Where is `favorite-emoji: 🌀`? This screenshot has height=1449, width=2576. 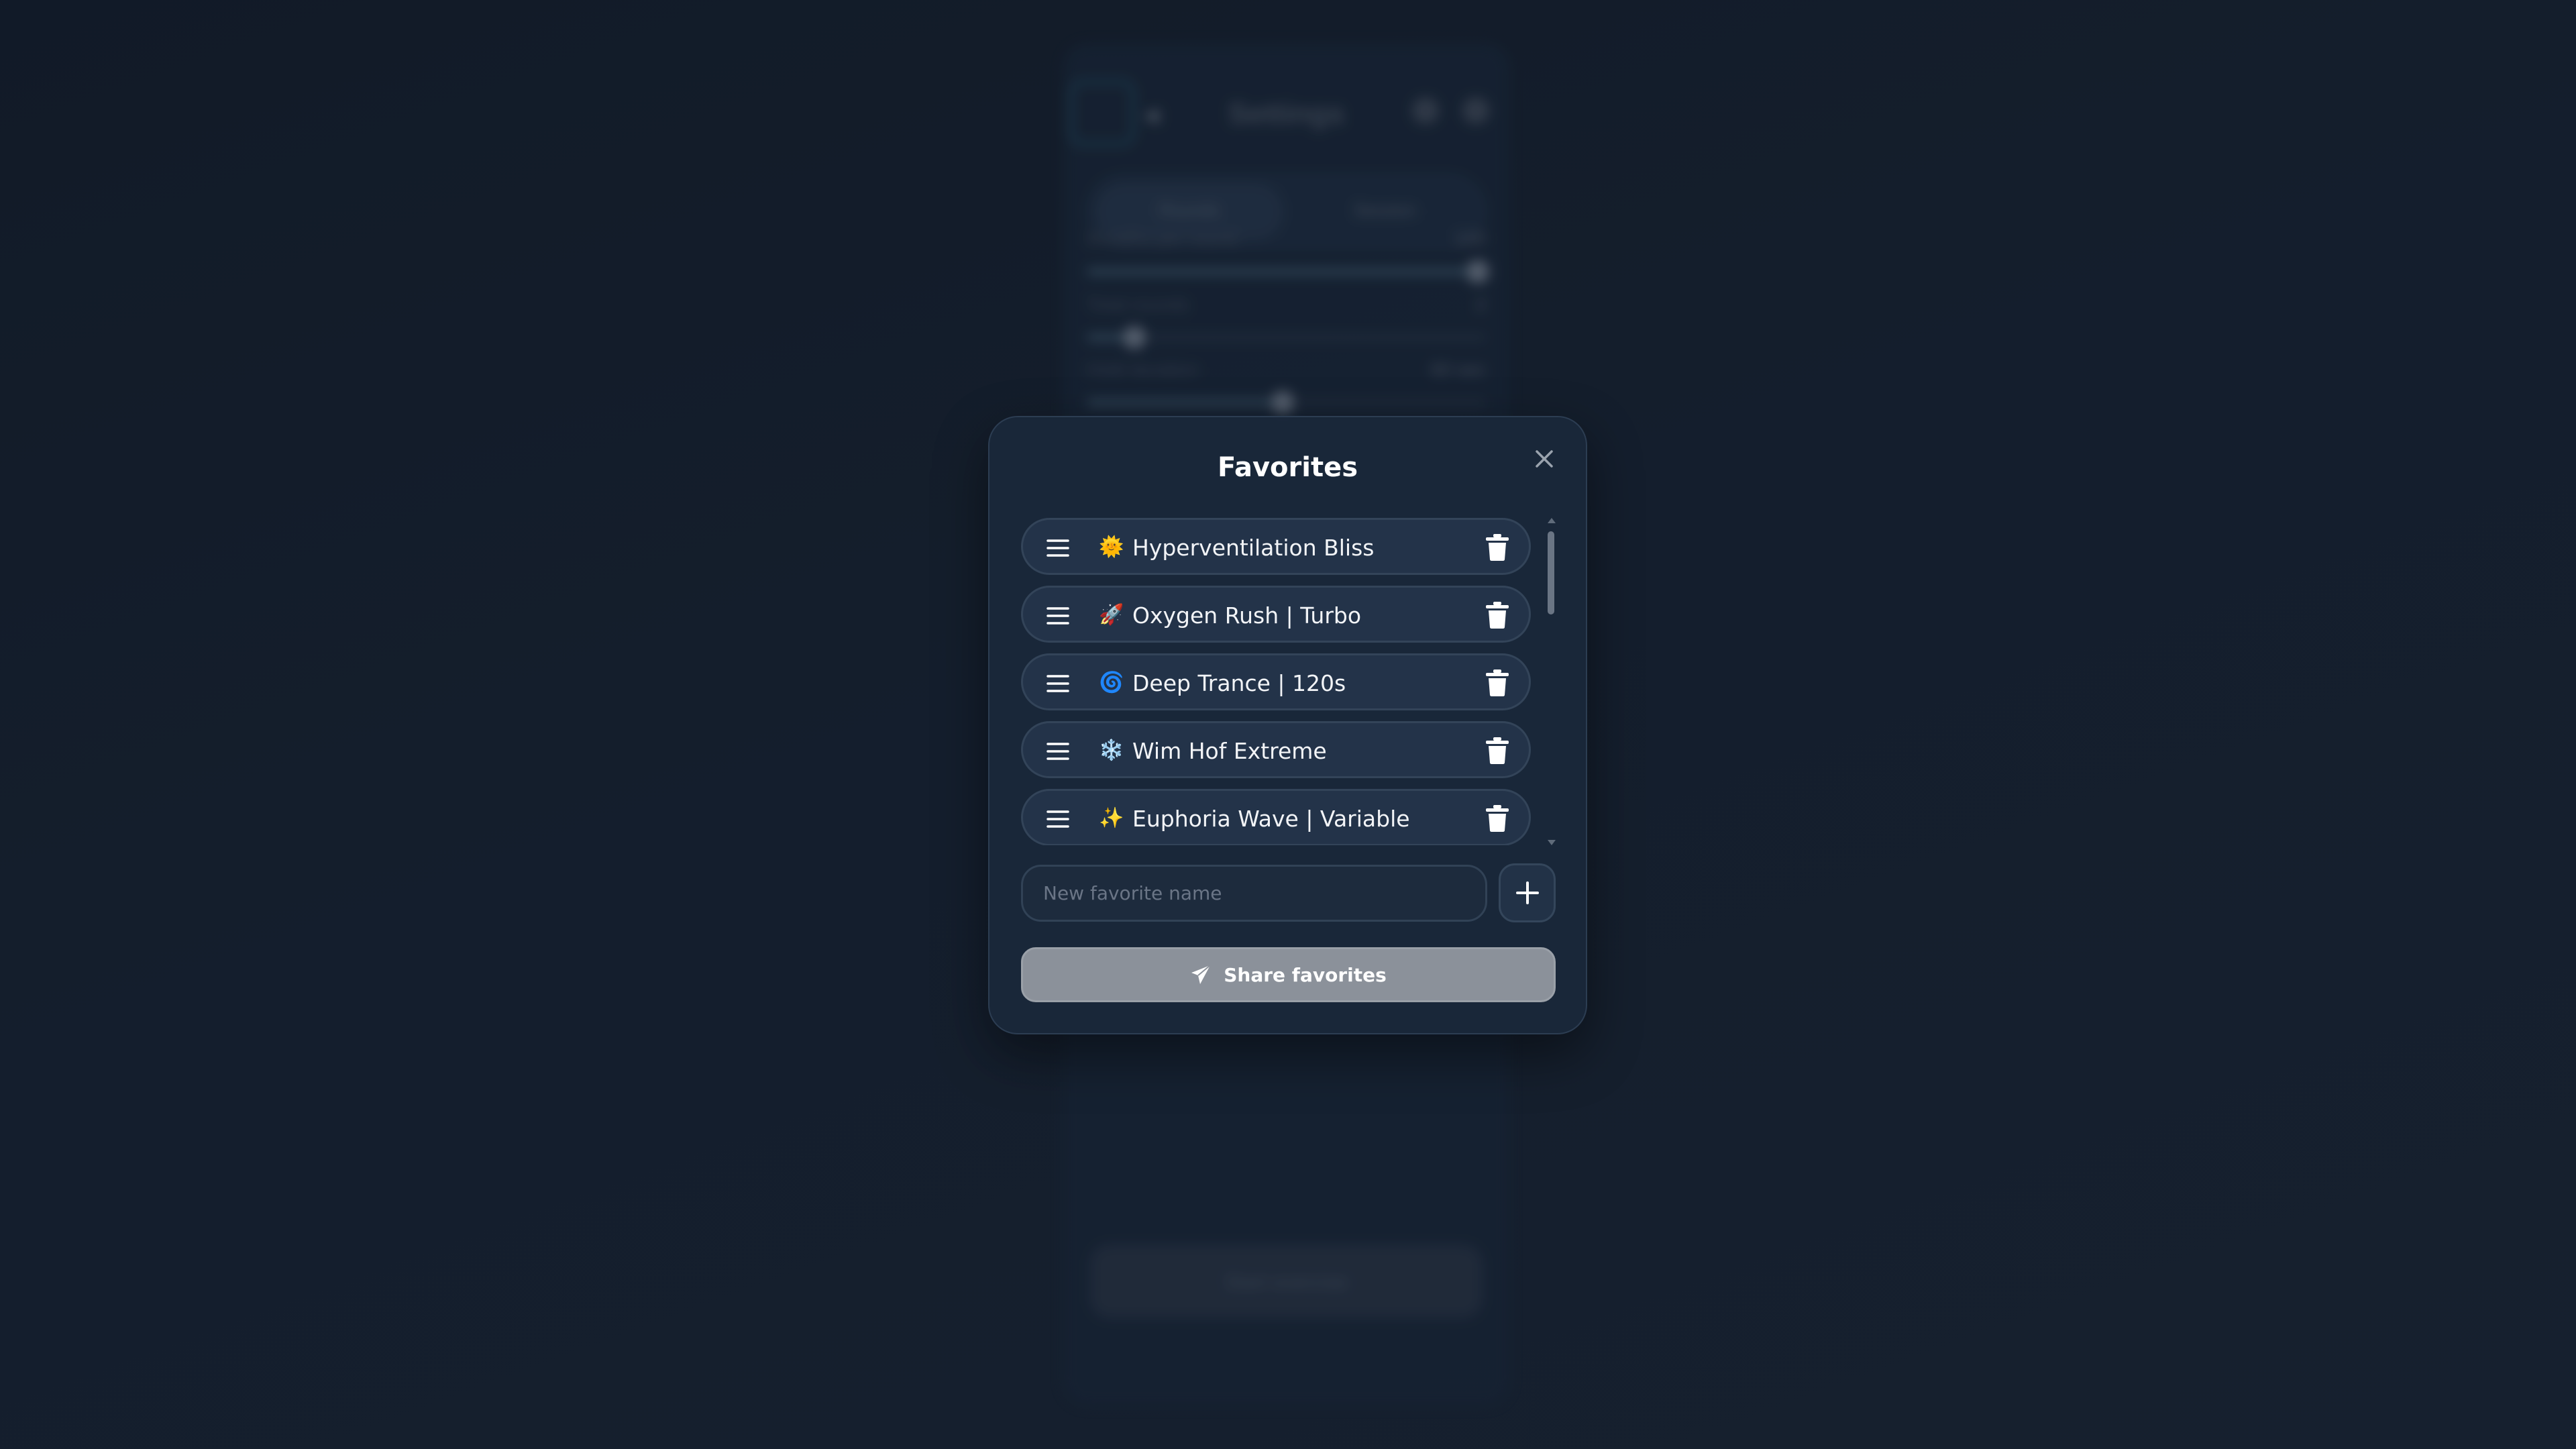 favorite-emoji: 🌀 is located at coordinates (1111, 682).